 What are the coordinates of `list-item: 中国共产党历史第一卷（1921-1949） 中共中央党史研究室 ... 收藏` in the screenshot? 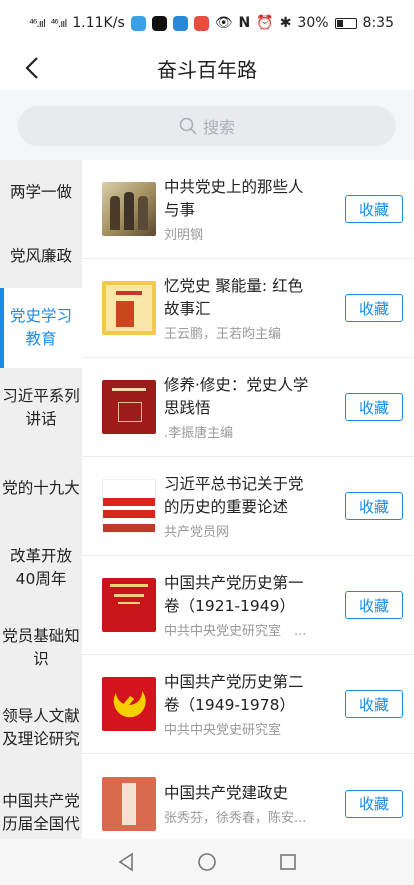 It's located at (248, 605).